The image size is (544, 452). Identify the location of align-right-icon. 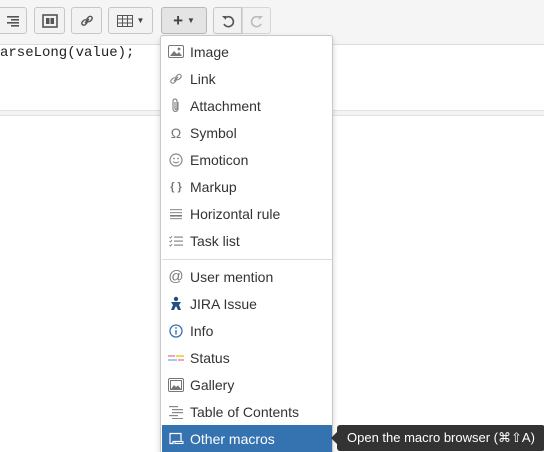
(12, 21).